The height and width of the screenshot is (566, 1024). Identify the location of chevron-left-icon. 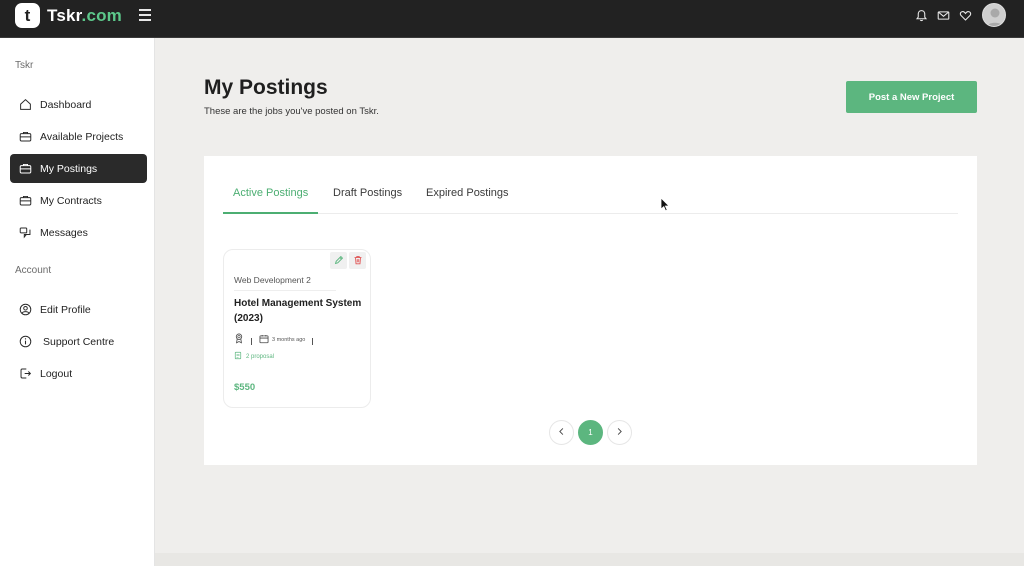
(561, 432).